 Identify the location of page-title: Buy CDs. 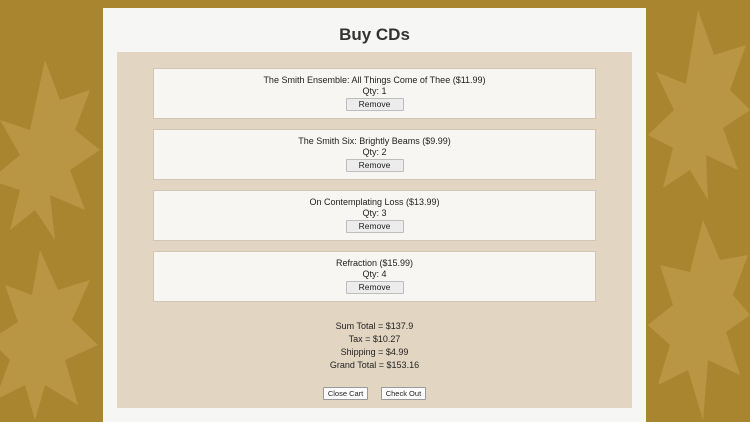
(374, 34).